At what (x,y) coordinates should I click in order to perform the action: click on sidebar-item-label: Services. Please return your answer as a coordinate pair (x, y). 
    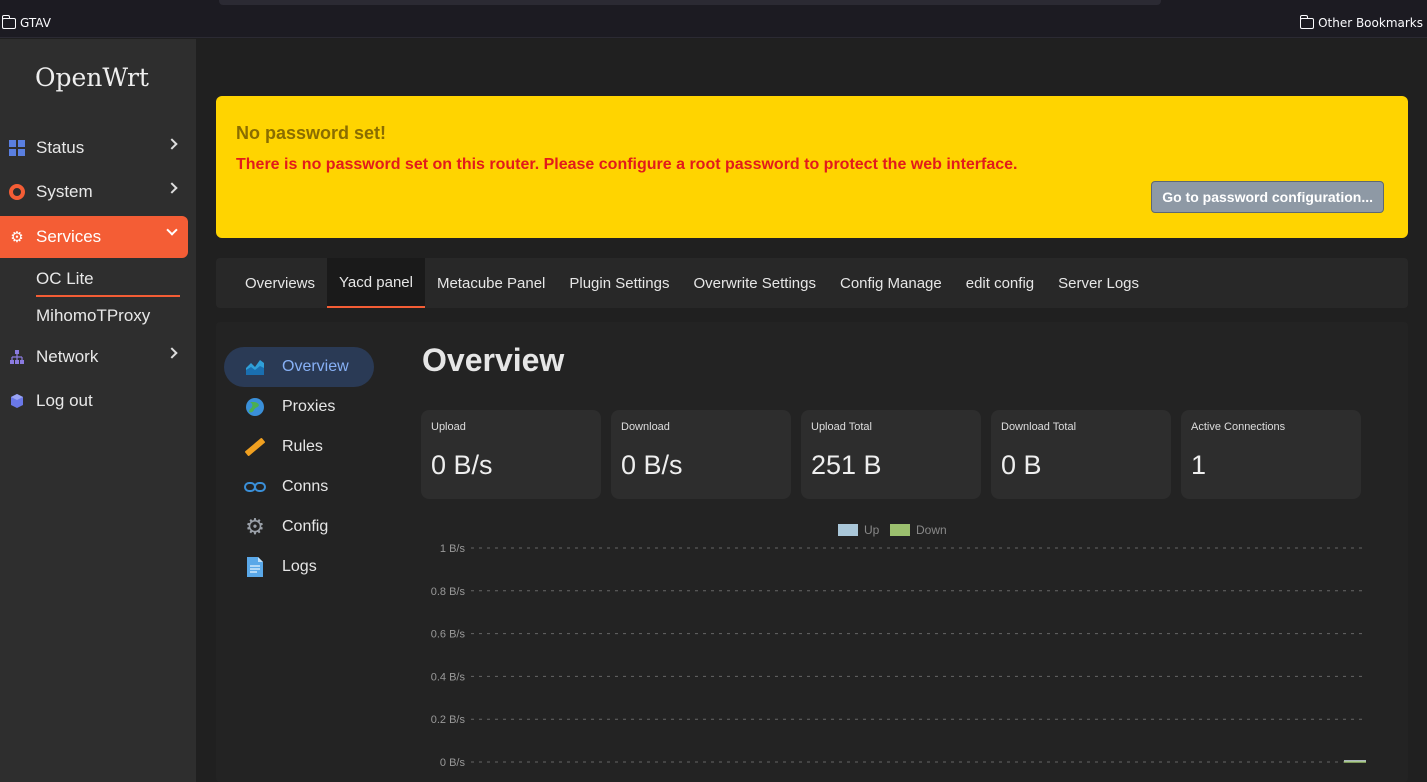
    Looking at the image, I should click on (69, 236).